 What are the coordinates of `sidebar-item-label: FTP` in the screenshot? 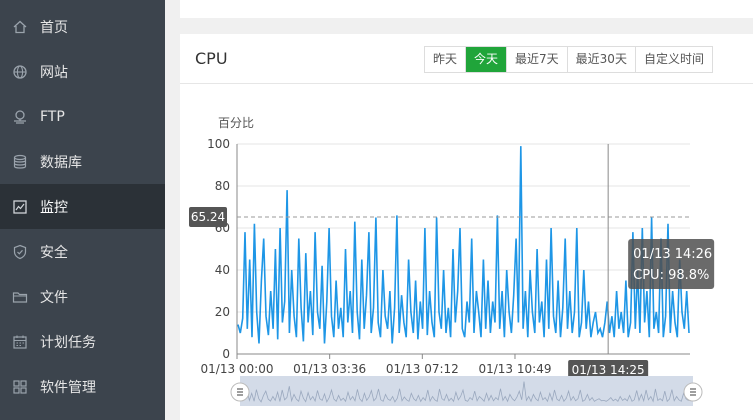 It's located at (52, 116).